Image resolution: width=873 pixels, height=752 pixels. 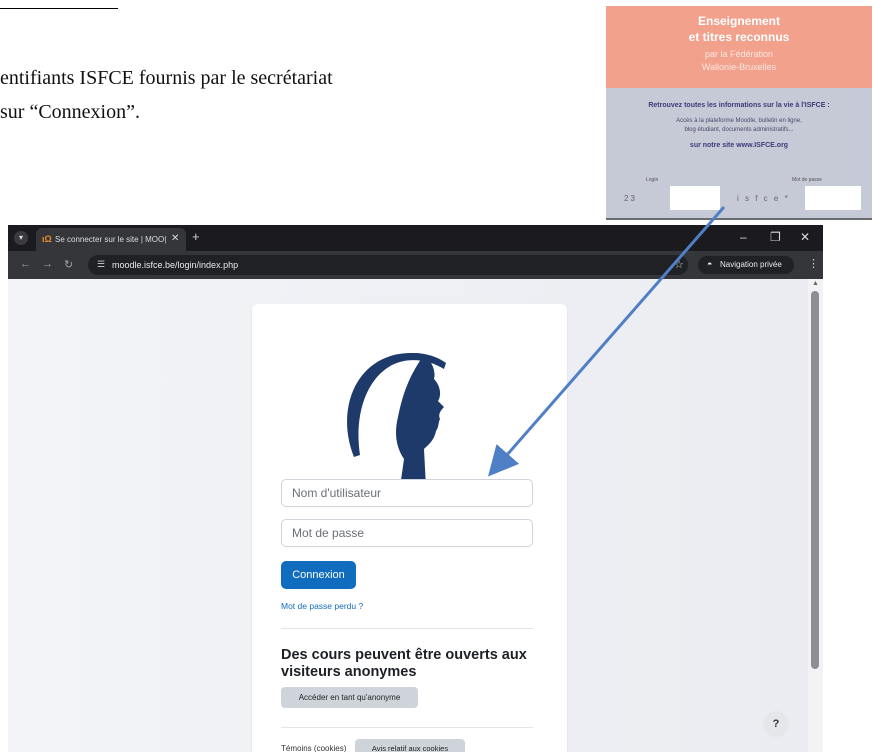 I want to click on isfce-logo, so click(x=396, y=419).